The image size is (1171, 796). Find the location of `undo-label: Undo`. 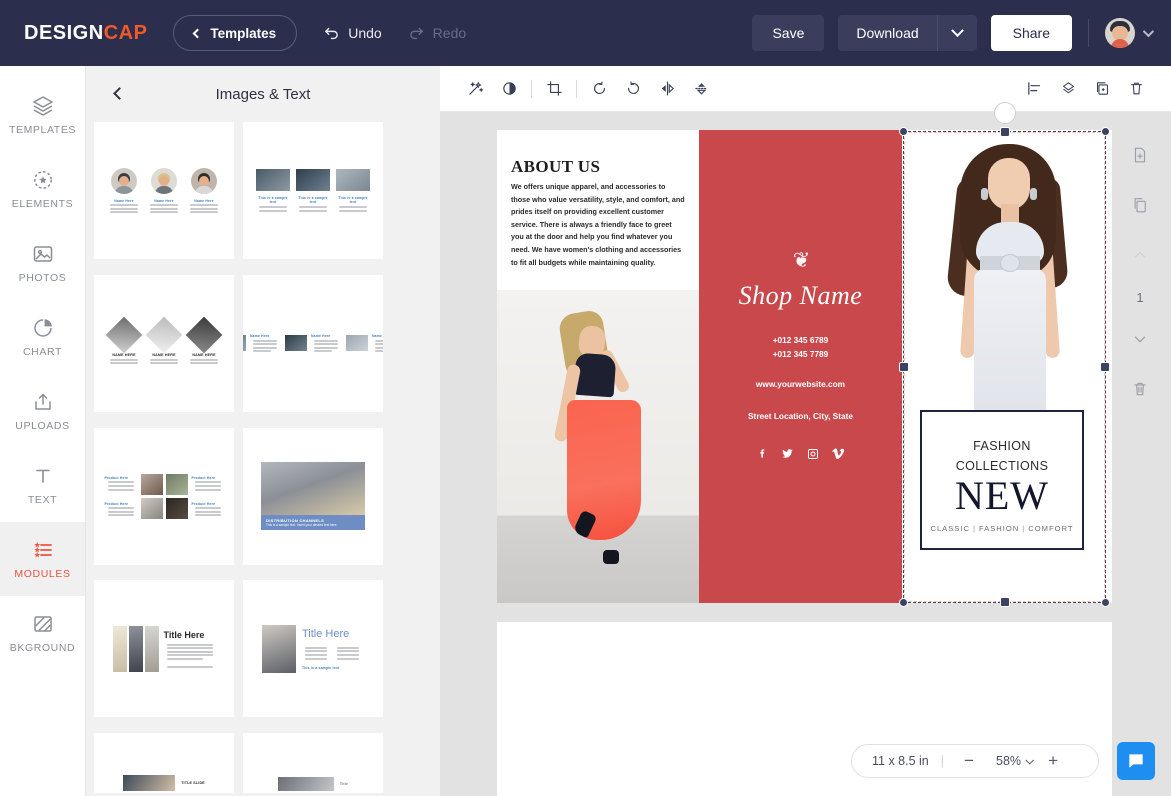

undo-label: Undo is located at coordinates (365, 33).